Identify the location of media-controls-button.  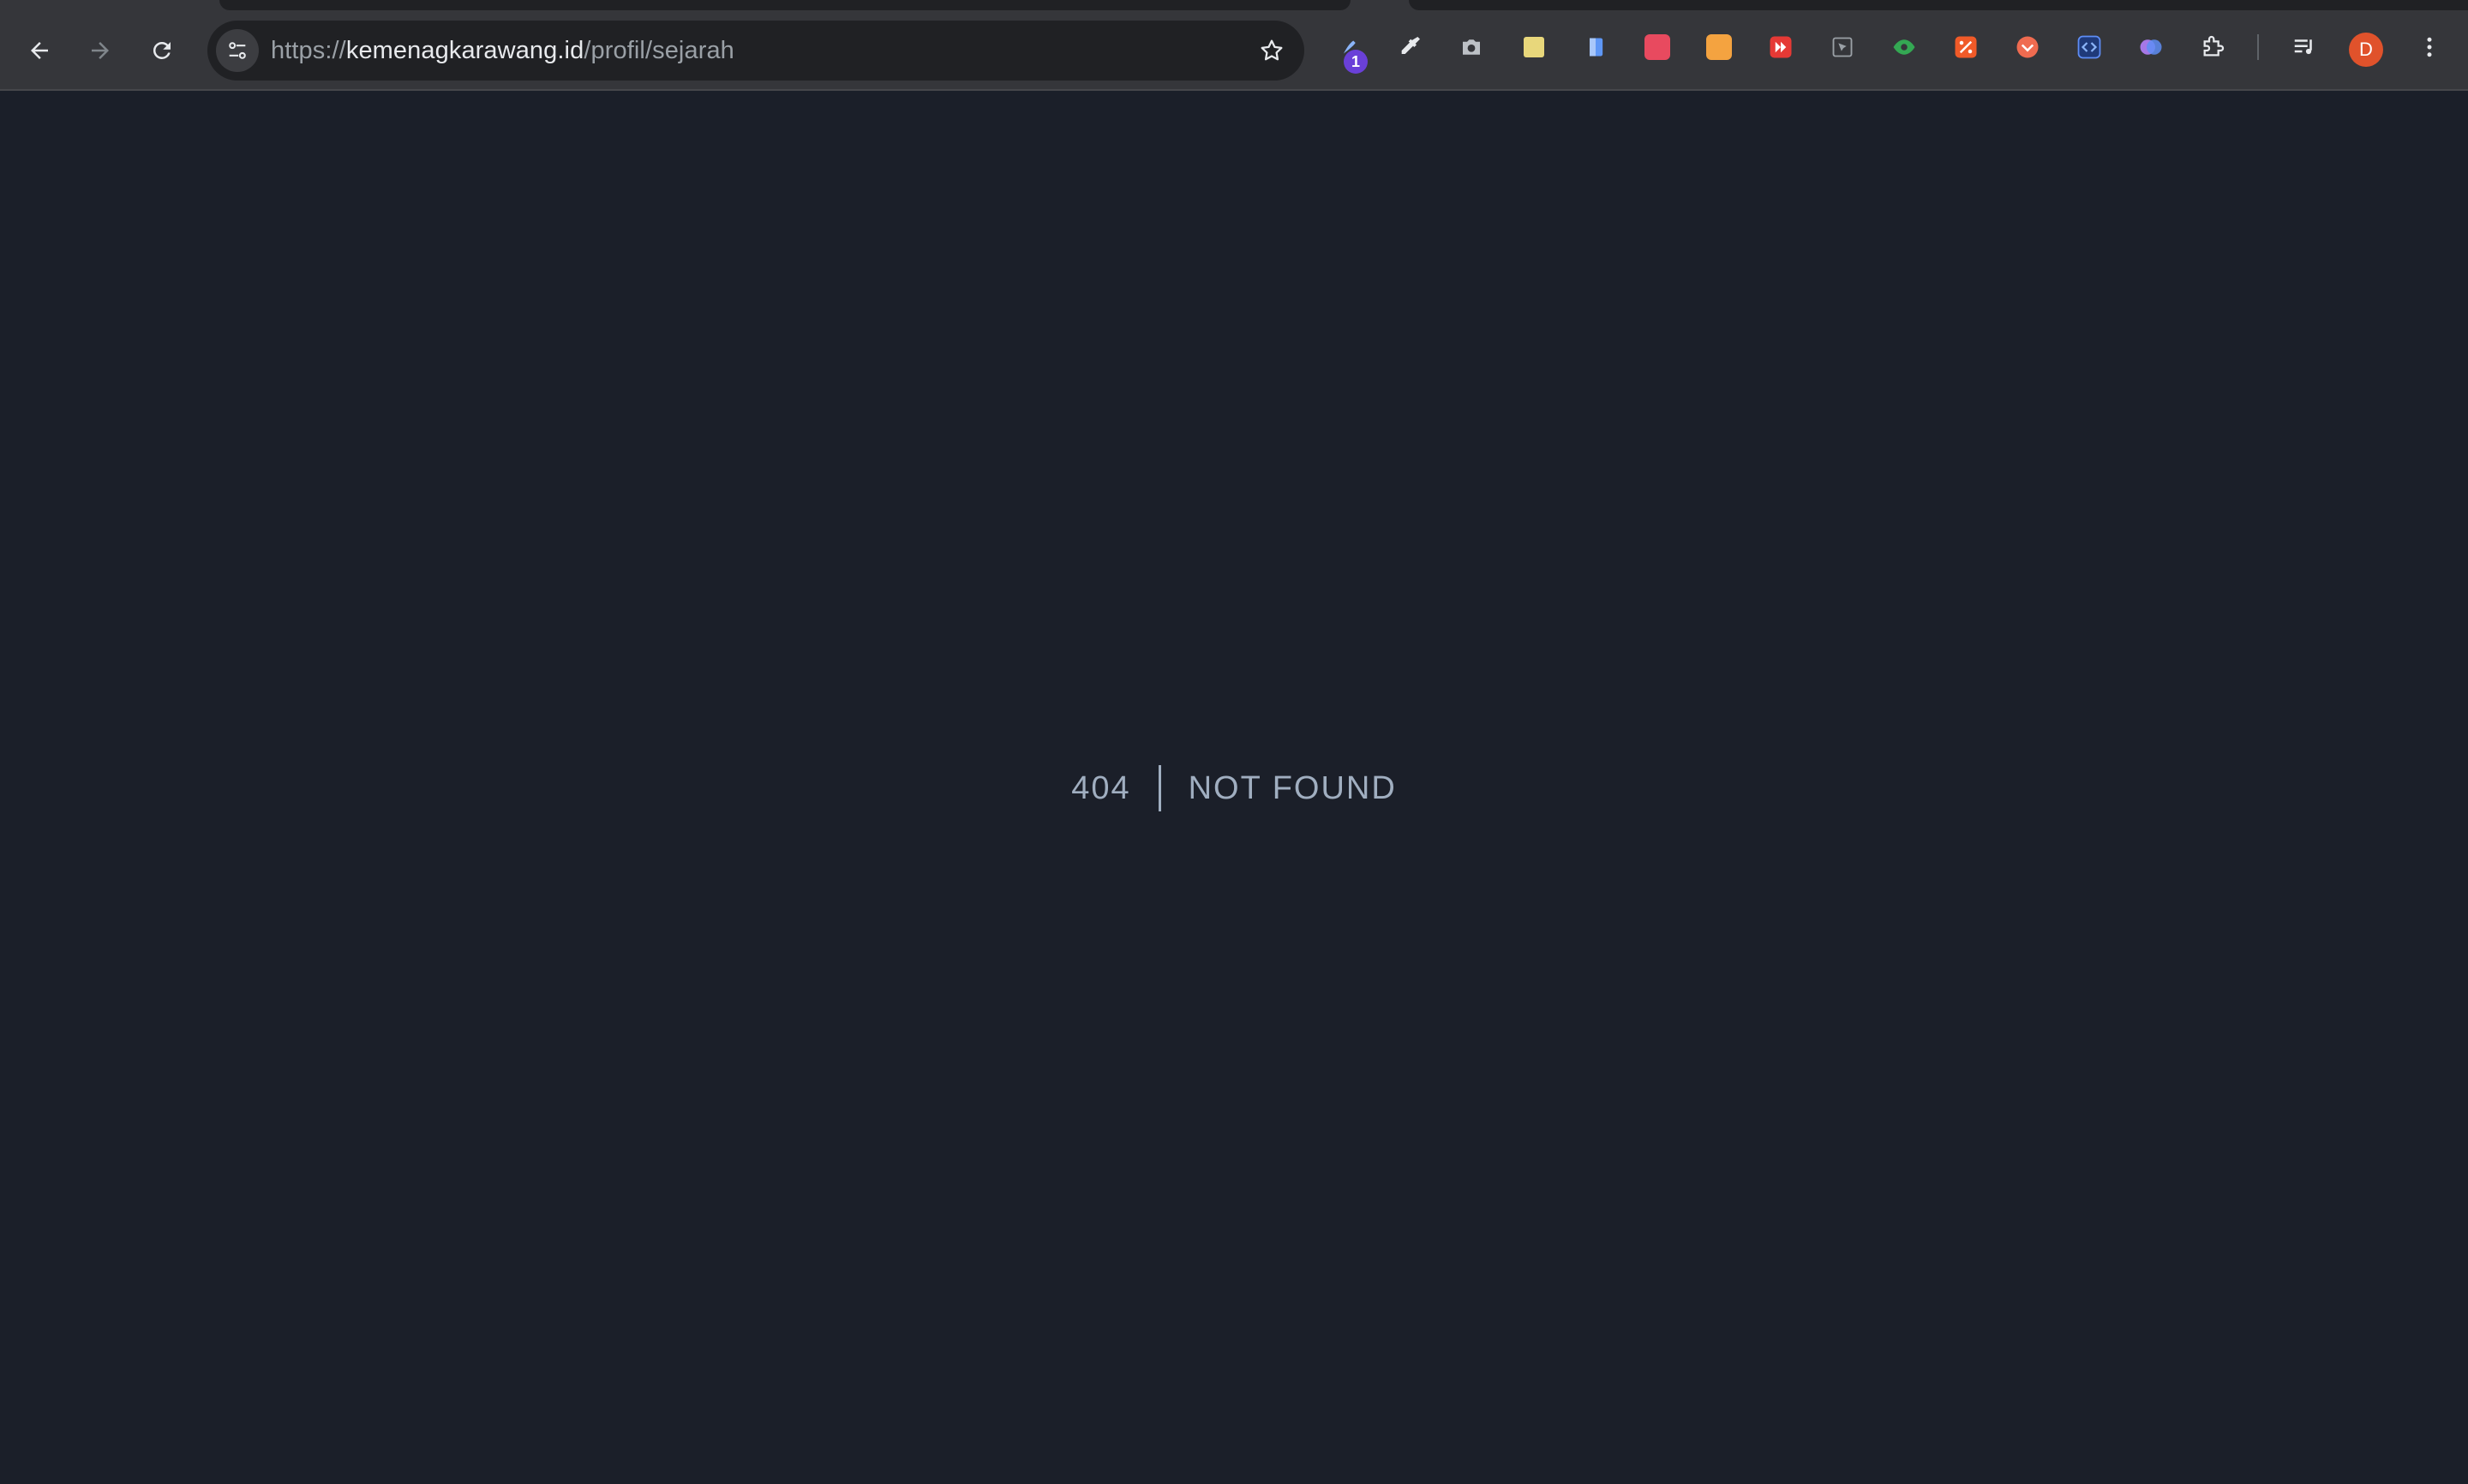
(2304, 47).